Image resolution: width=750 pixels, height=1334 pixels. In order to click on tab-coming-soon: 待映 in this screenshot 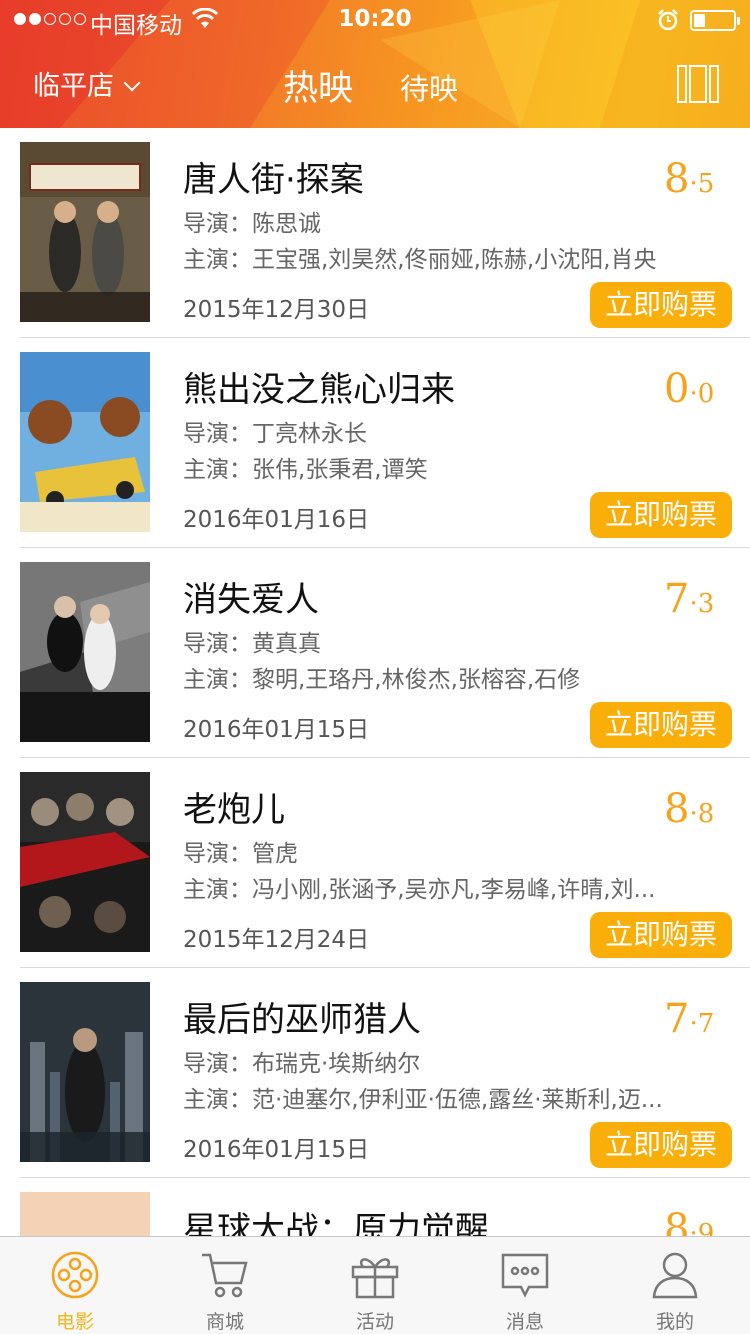, I will do `click(429, 87)`.